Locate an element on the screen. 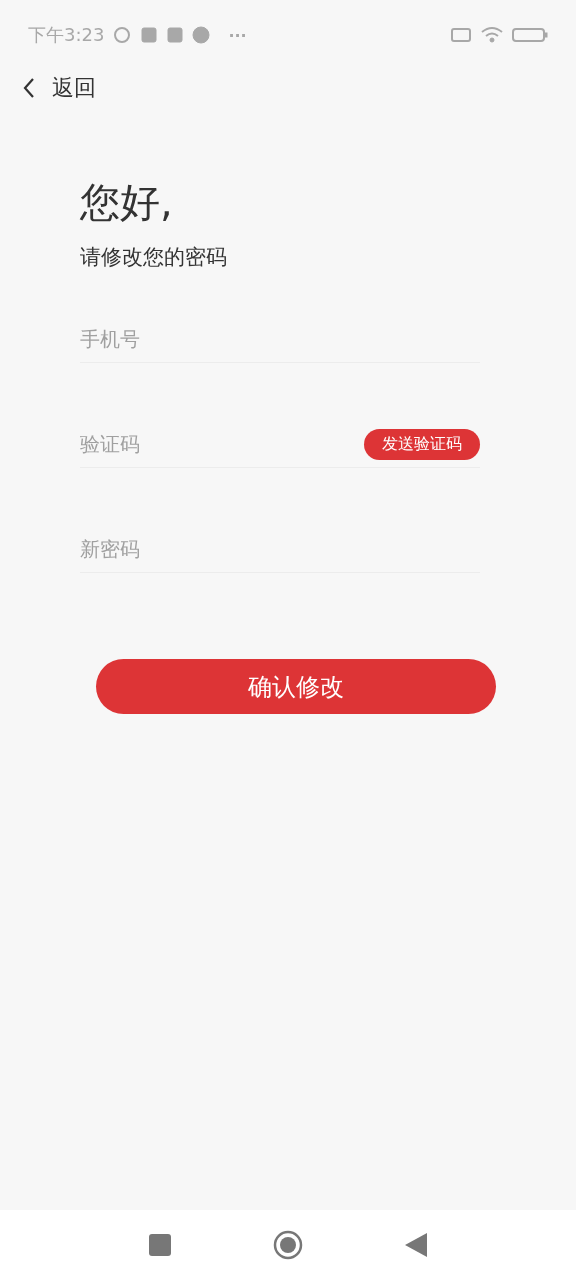 This screenshot has width=576, height=1280. back-nav-icon is located at coordinates (416, 1245).